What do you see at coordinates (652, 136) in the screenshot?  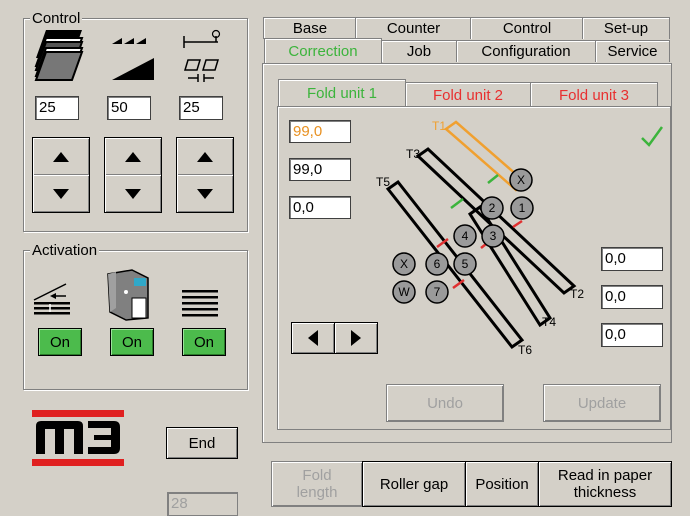 I see `check-icon` at bounding box center [652, 136].